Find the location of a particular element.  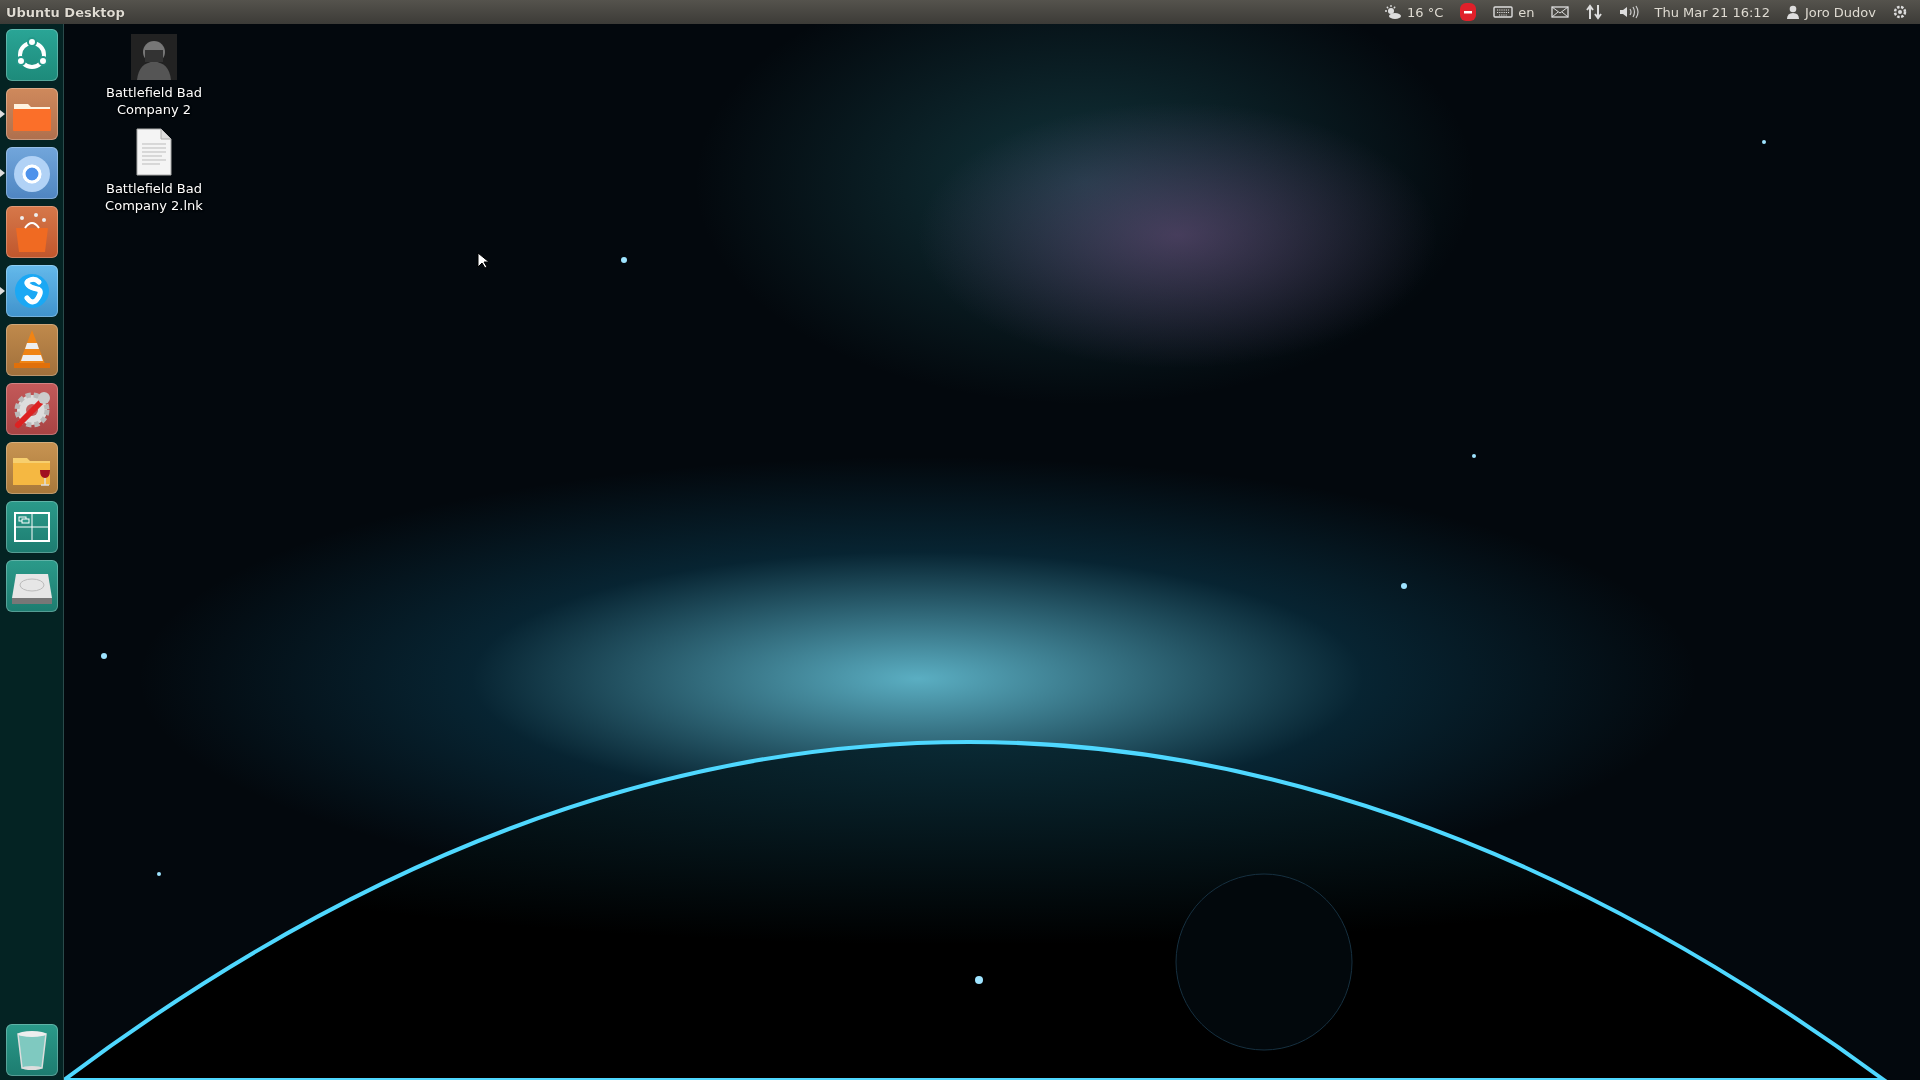

status-icon is located at coordinates (1468, 12).